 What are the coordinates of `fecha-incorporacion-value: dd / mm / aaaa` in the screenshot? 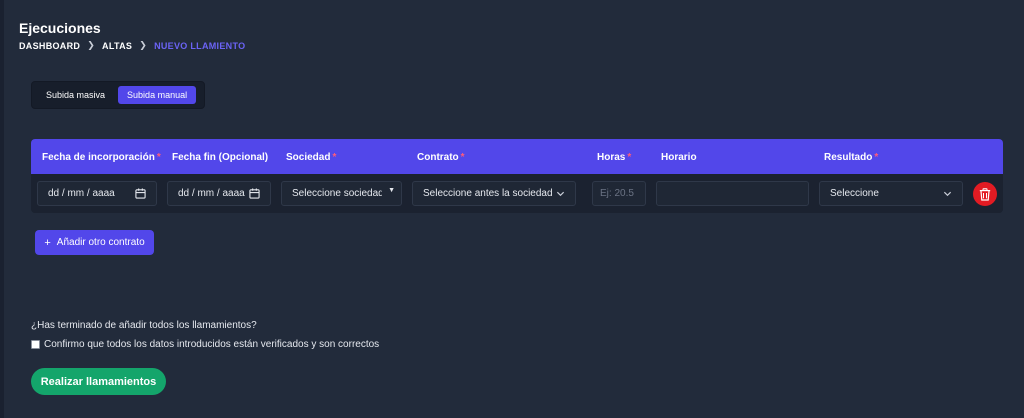 It's located at (81, 193).